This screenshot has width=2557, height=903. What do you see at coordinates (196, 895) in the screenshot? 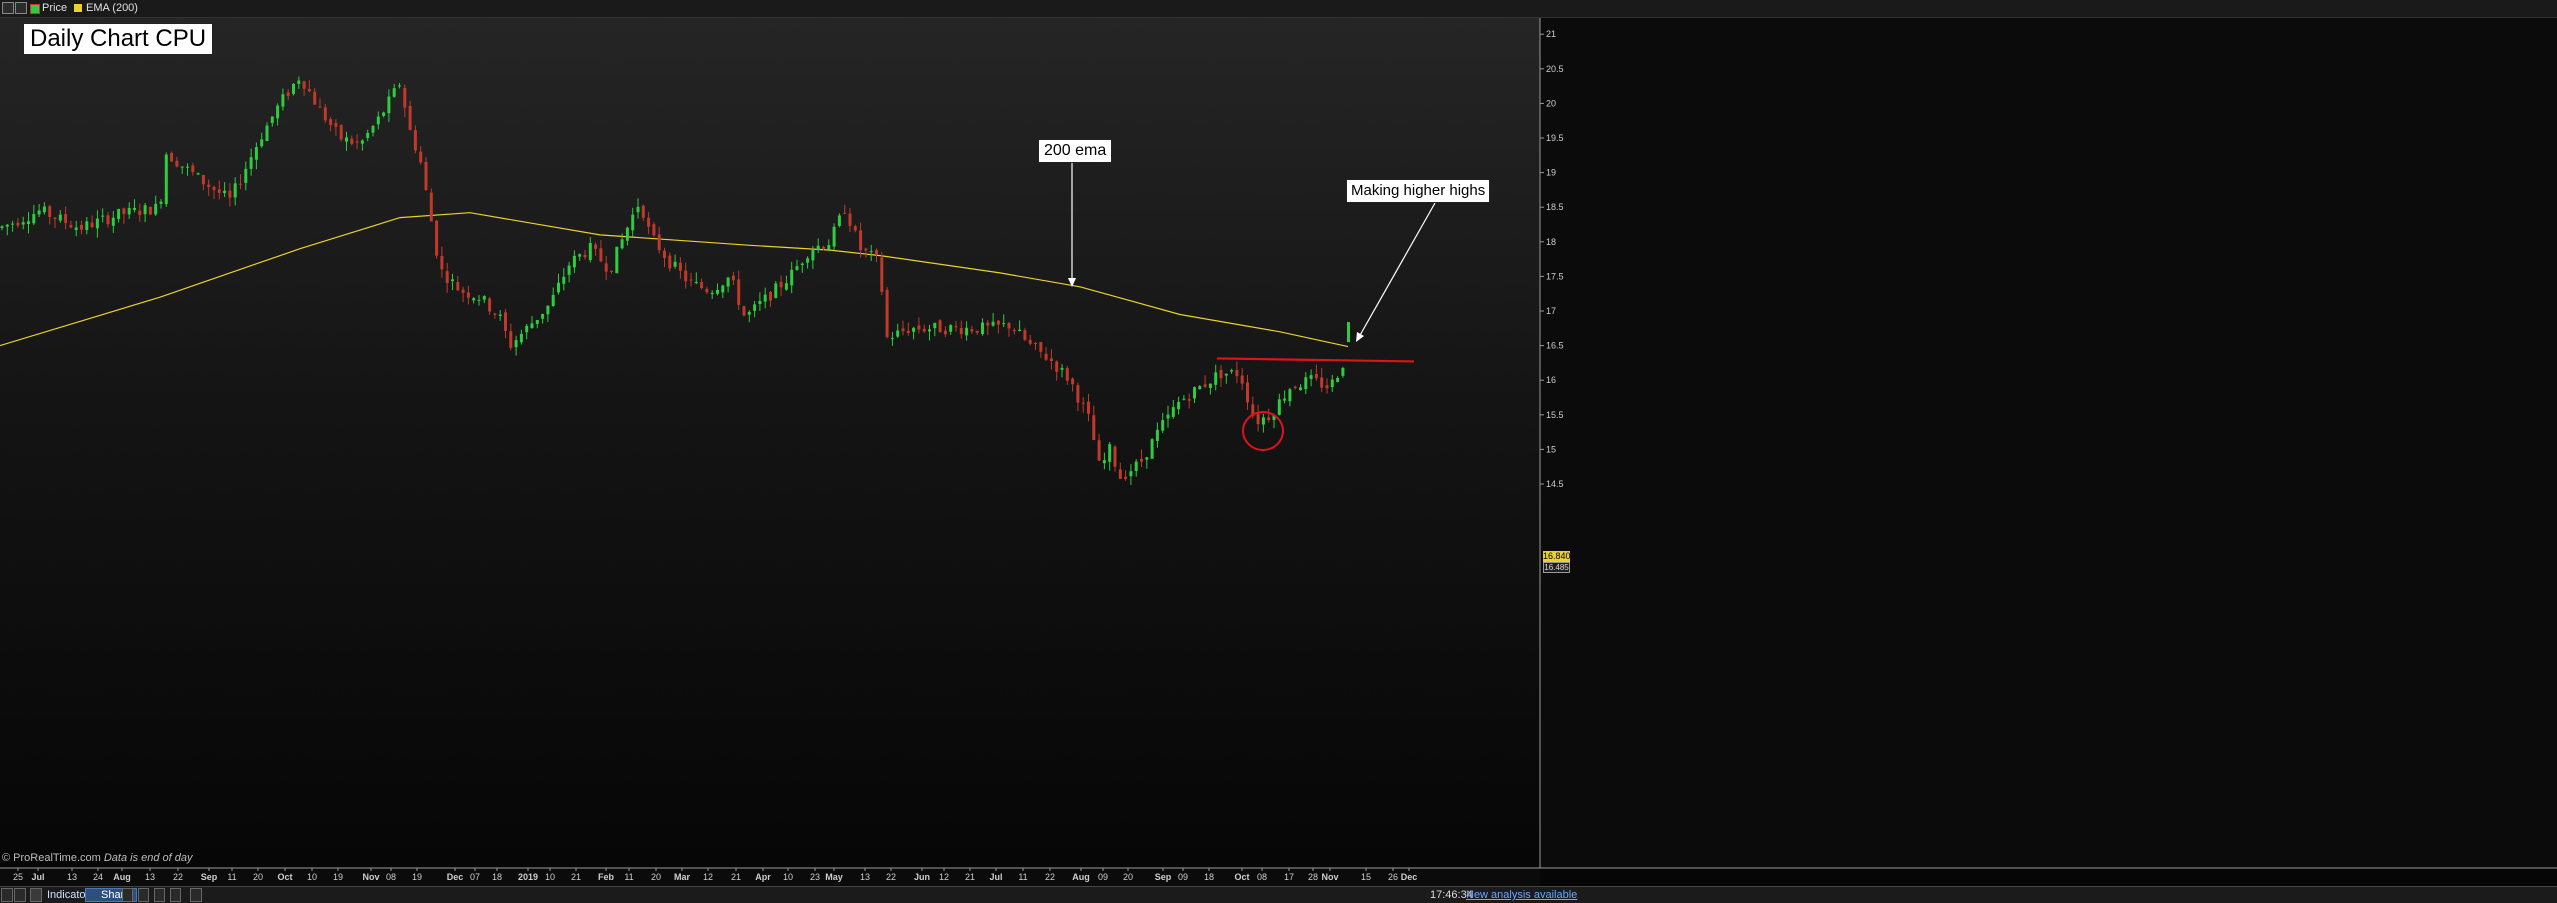
I see `scroll-left-icon` at bounding box center [196, 895].